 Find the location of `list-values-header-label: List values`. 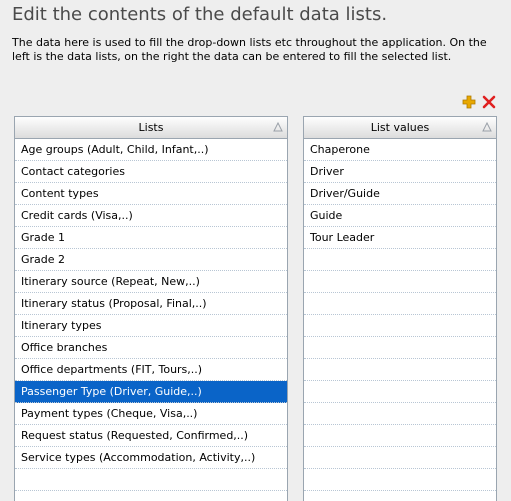

list-values-header-label: List values is located at coordinates (400, 127).